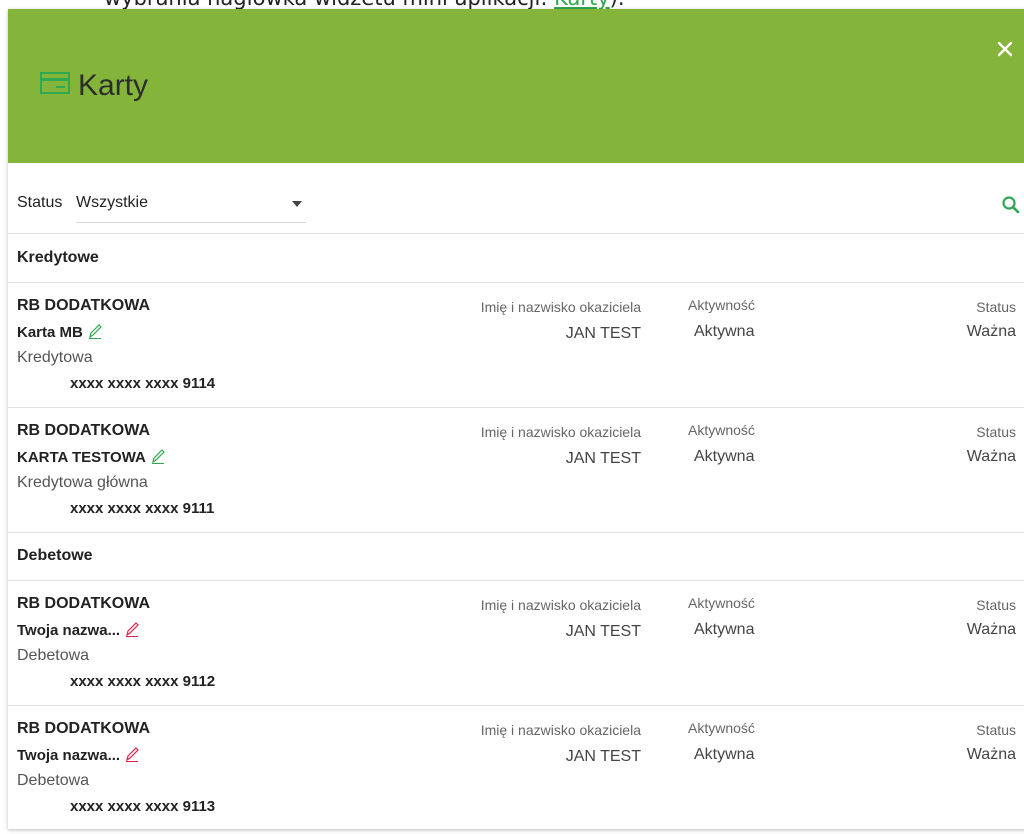 This screenshot has height=834, width=1024. What do you see at coordinates (143, 806) in the screenshot?
I see `card-number: xxxx xxxx xxxx 9113` at bounding box center [143, 806].